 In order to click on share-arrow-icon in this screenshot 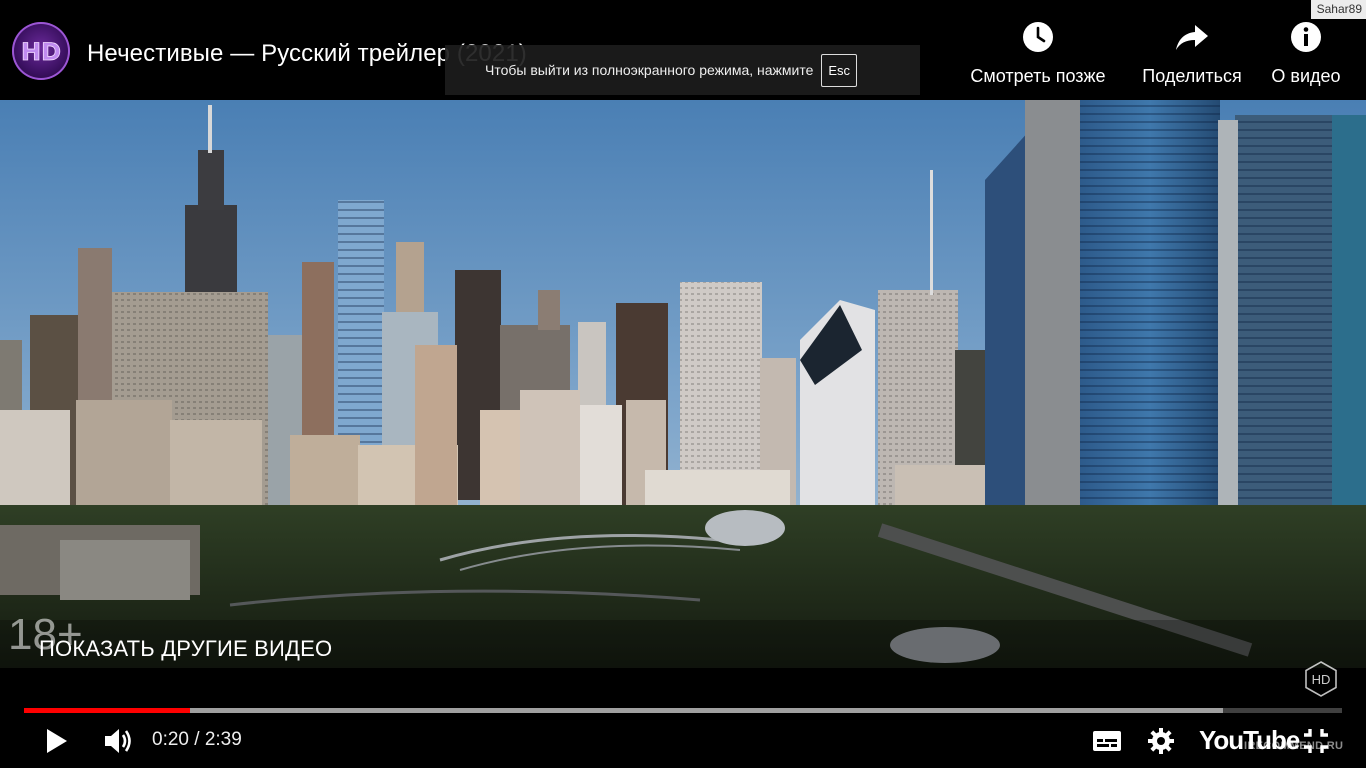, I will do `click(1192, 37)`.